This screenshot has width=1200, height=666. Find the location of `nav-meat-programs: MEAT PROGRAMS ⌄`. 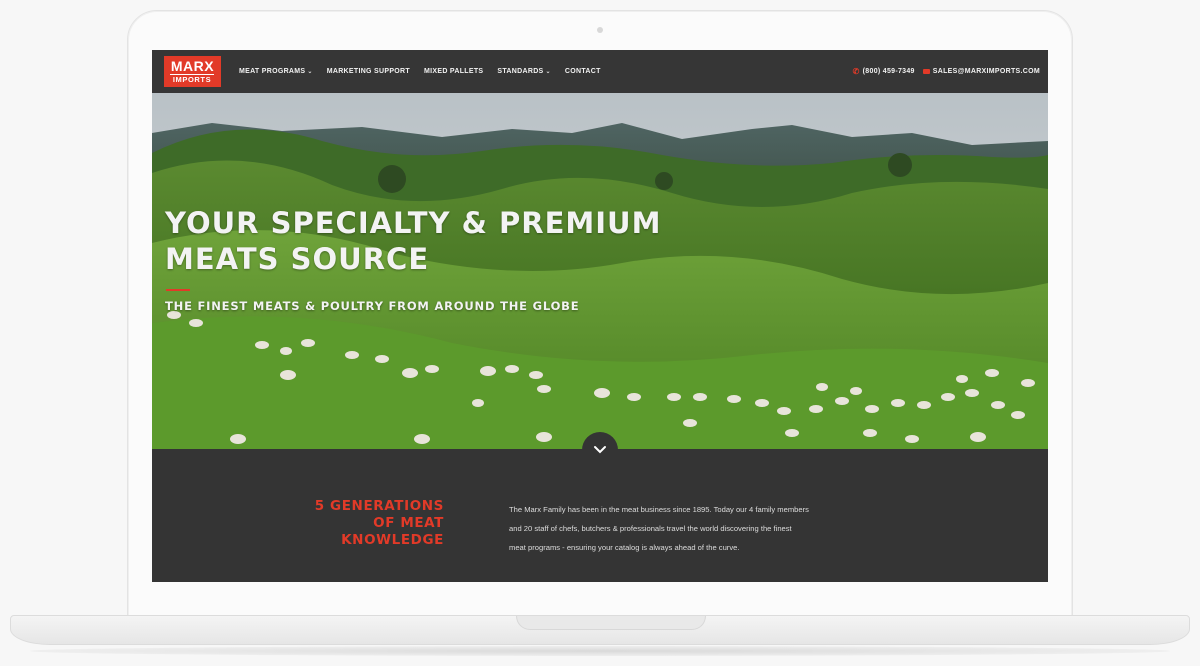

nav-meat-programs: MEAT PROGRAMS ⌄ is located at coordinates (276, 71).